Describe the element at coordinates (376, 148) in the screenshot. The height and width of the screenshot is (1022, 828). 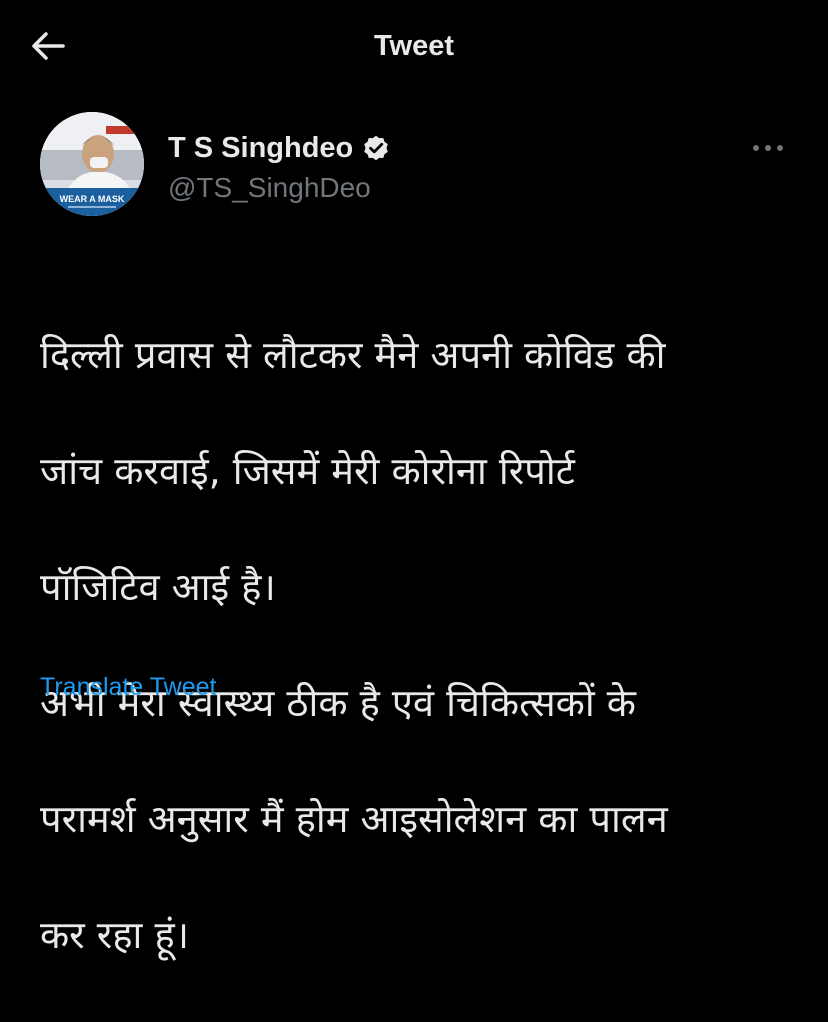
I see `verified-badge-icon` at that location.